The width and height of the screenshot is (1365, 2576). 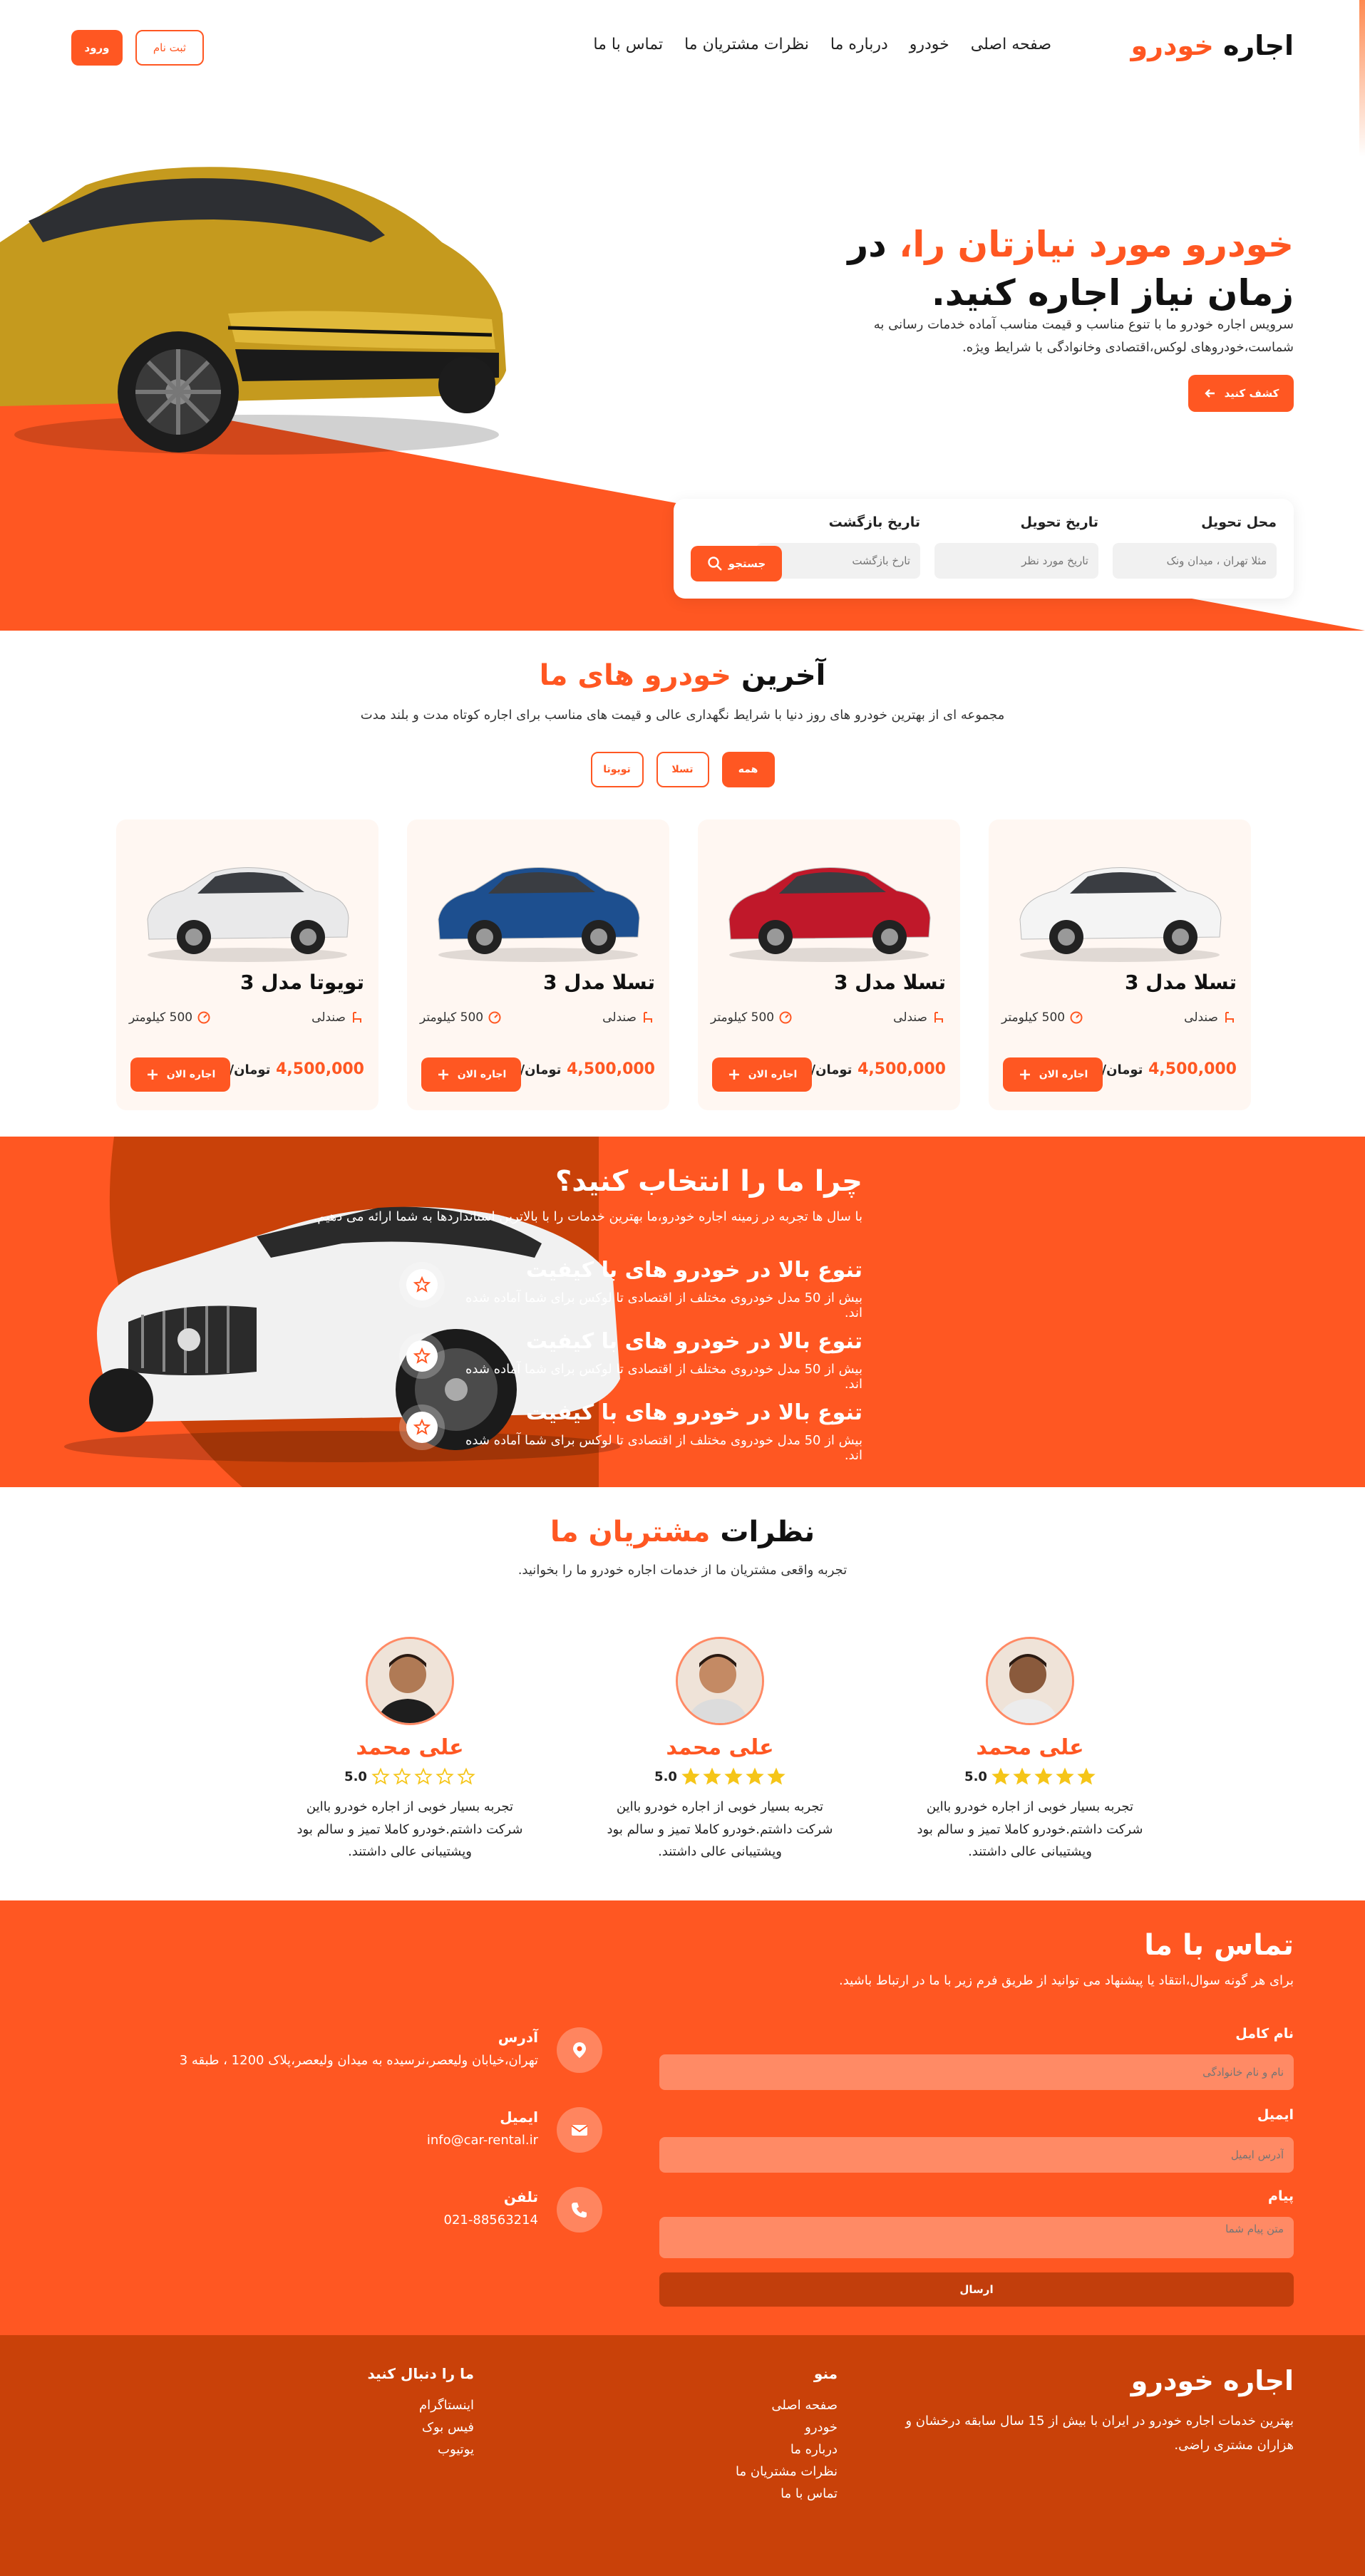 I want to click on email-input, so click(x=976, y=2155).